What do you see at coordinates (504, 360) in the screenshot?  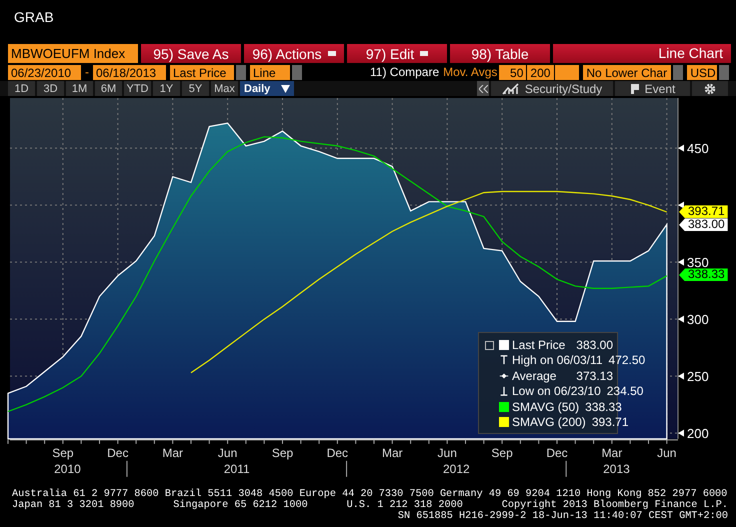 I see `high-marker-icon` at bounding box center [504, 360].